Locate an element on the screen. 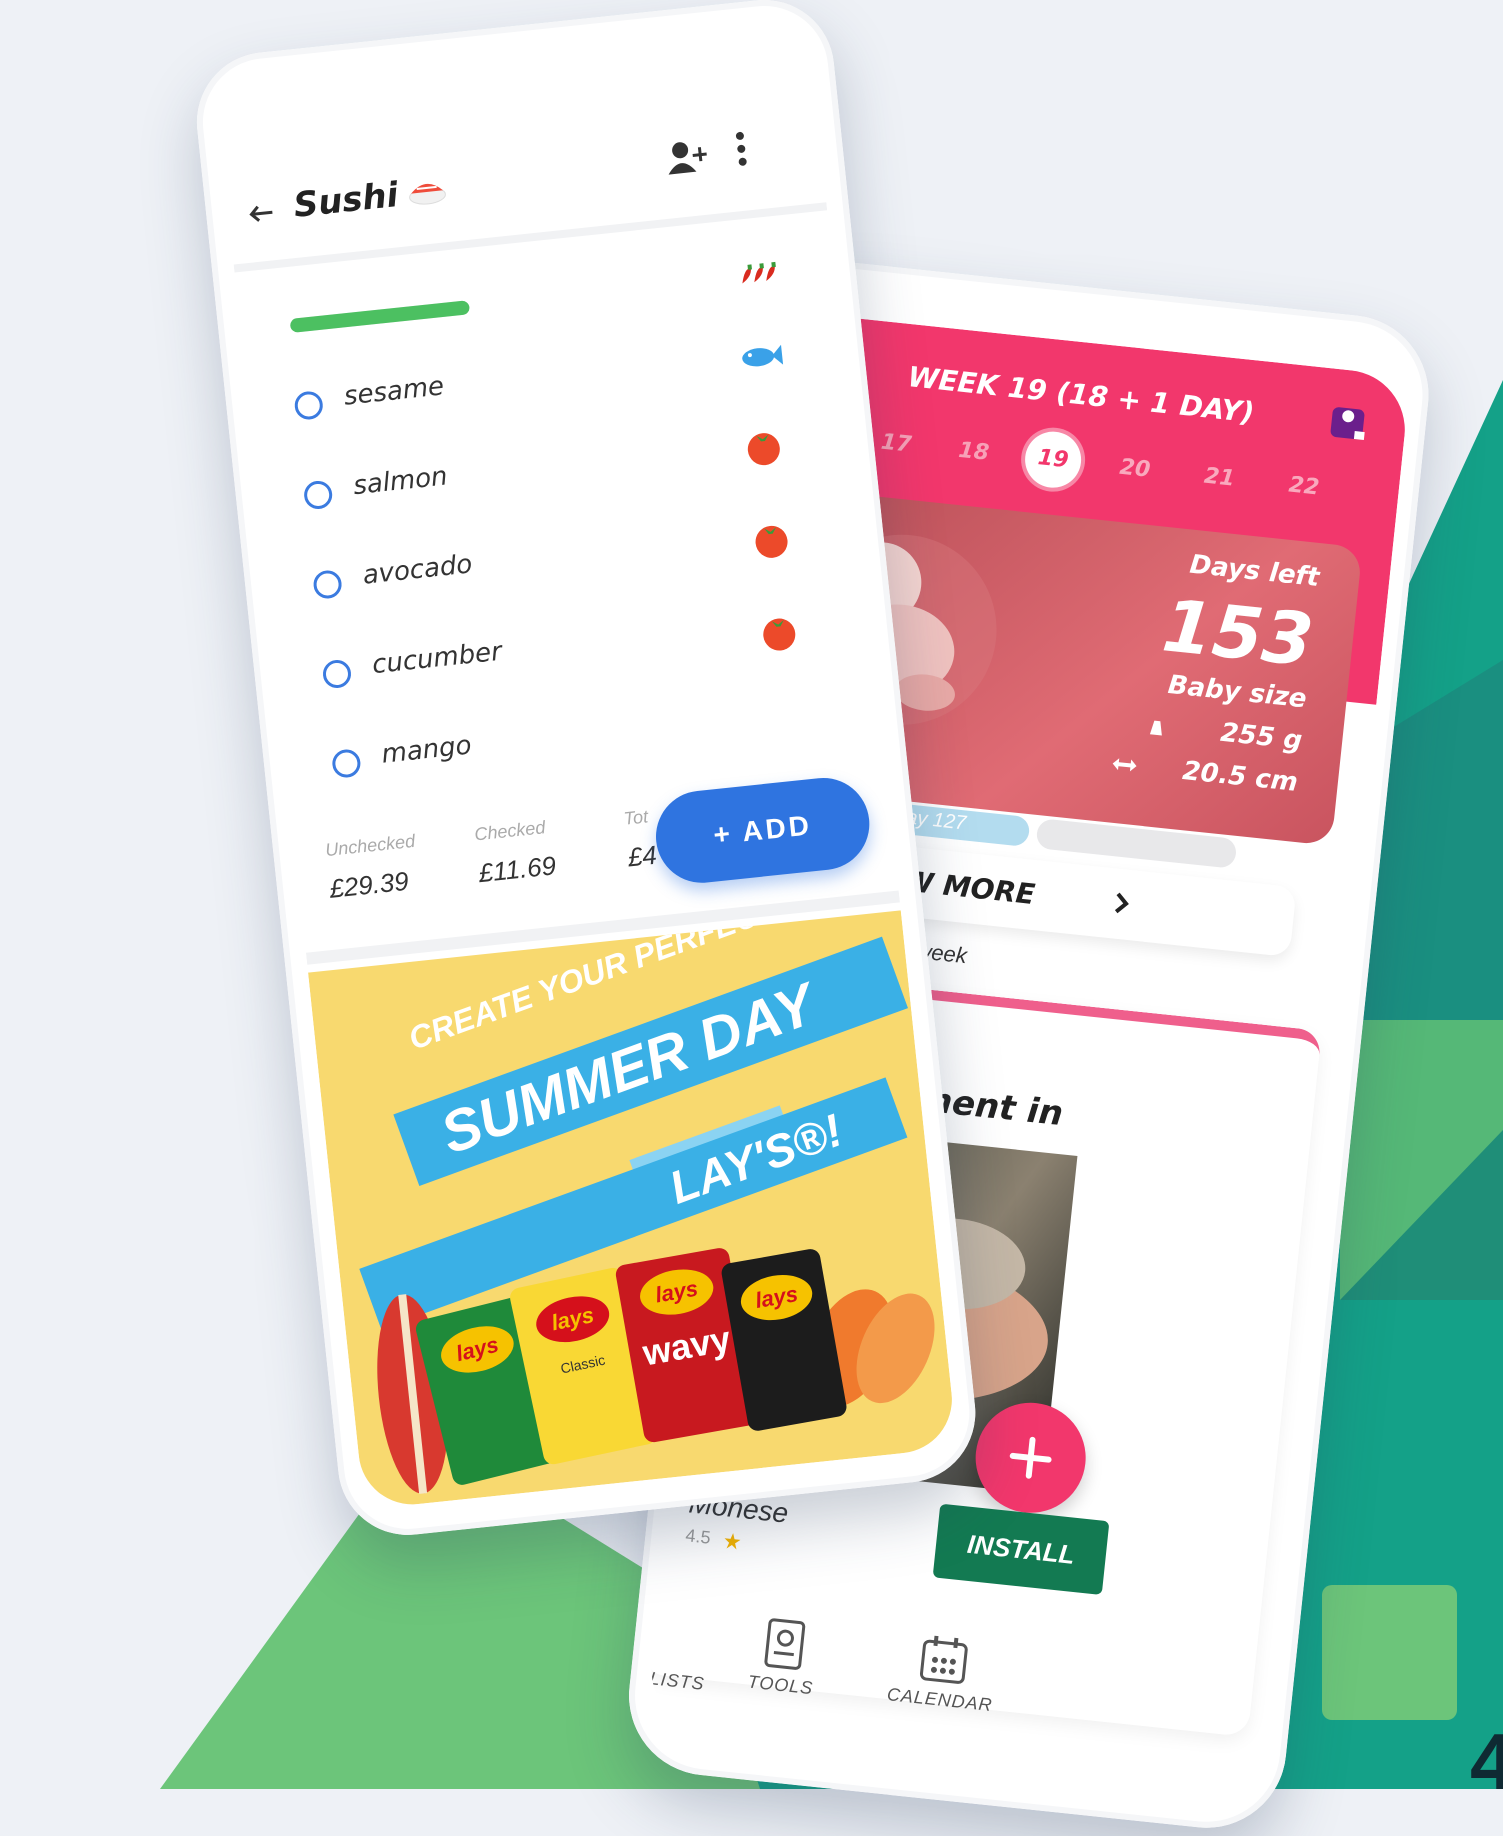 This screenshot has width=1503, height=1836. tab-calendar: CALENDAR is located at coordinates (942, 1673).